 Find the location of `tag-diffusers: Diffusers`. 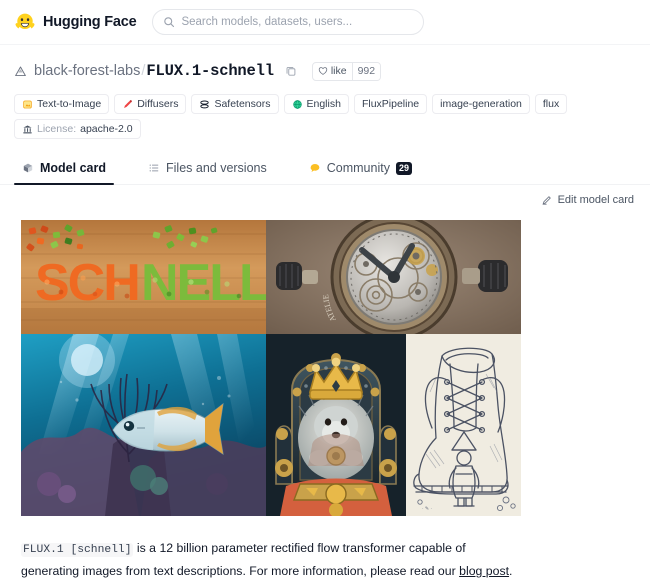

tag-diffusers: Diffusers is located at coordinates (150, 104).